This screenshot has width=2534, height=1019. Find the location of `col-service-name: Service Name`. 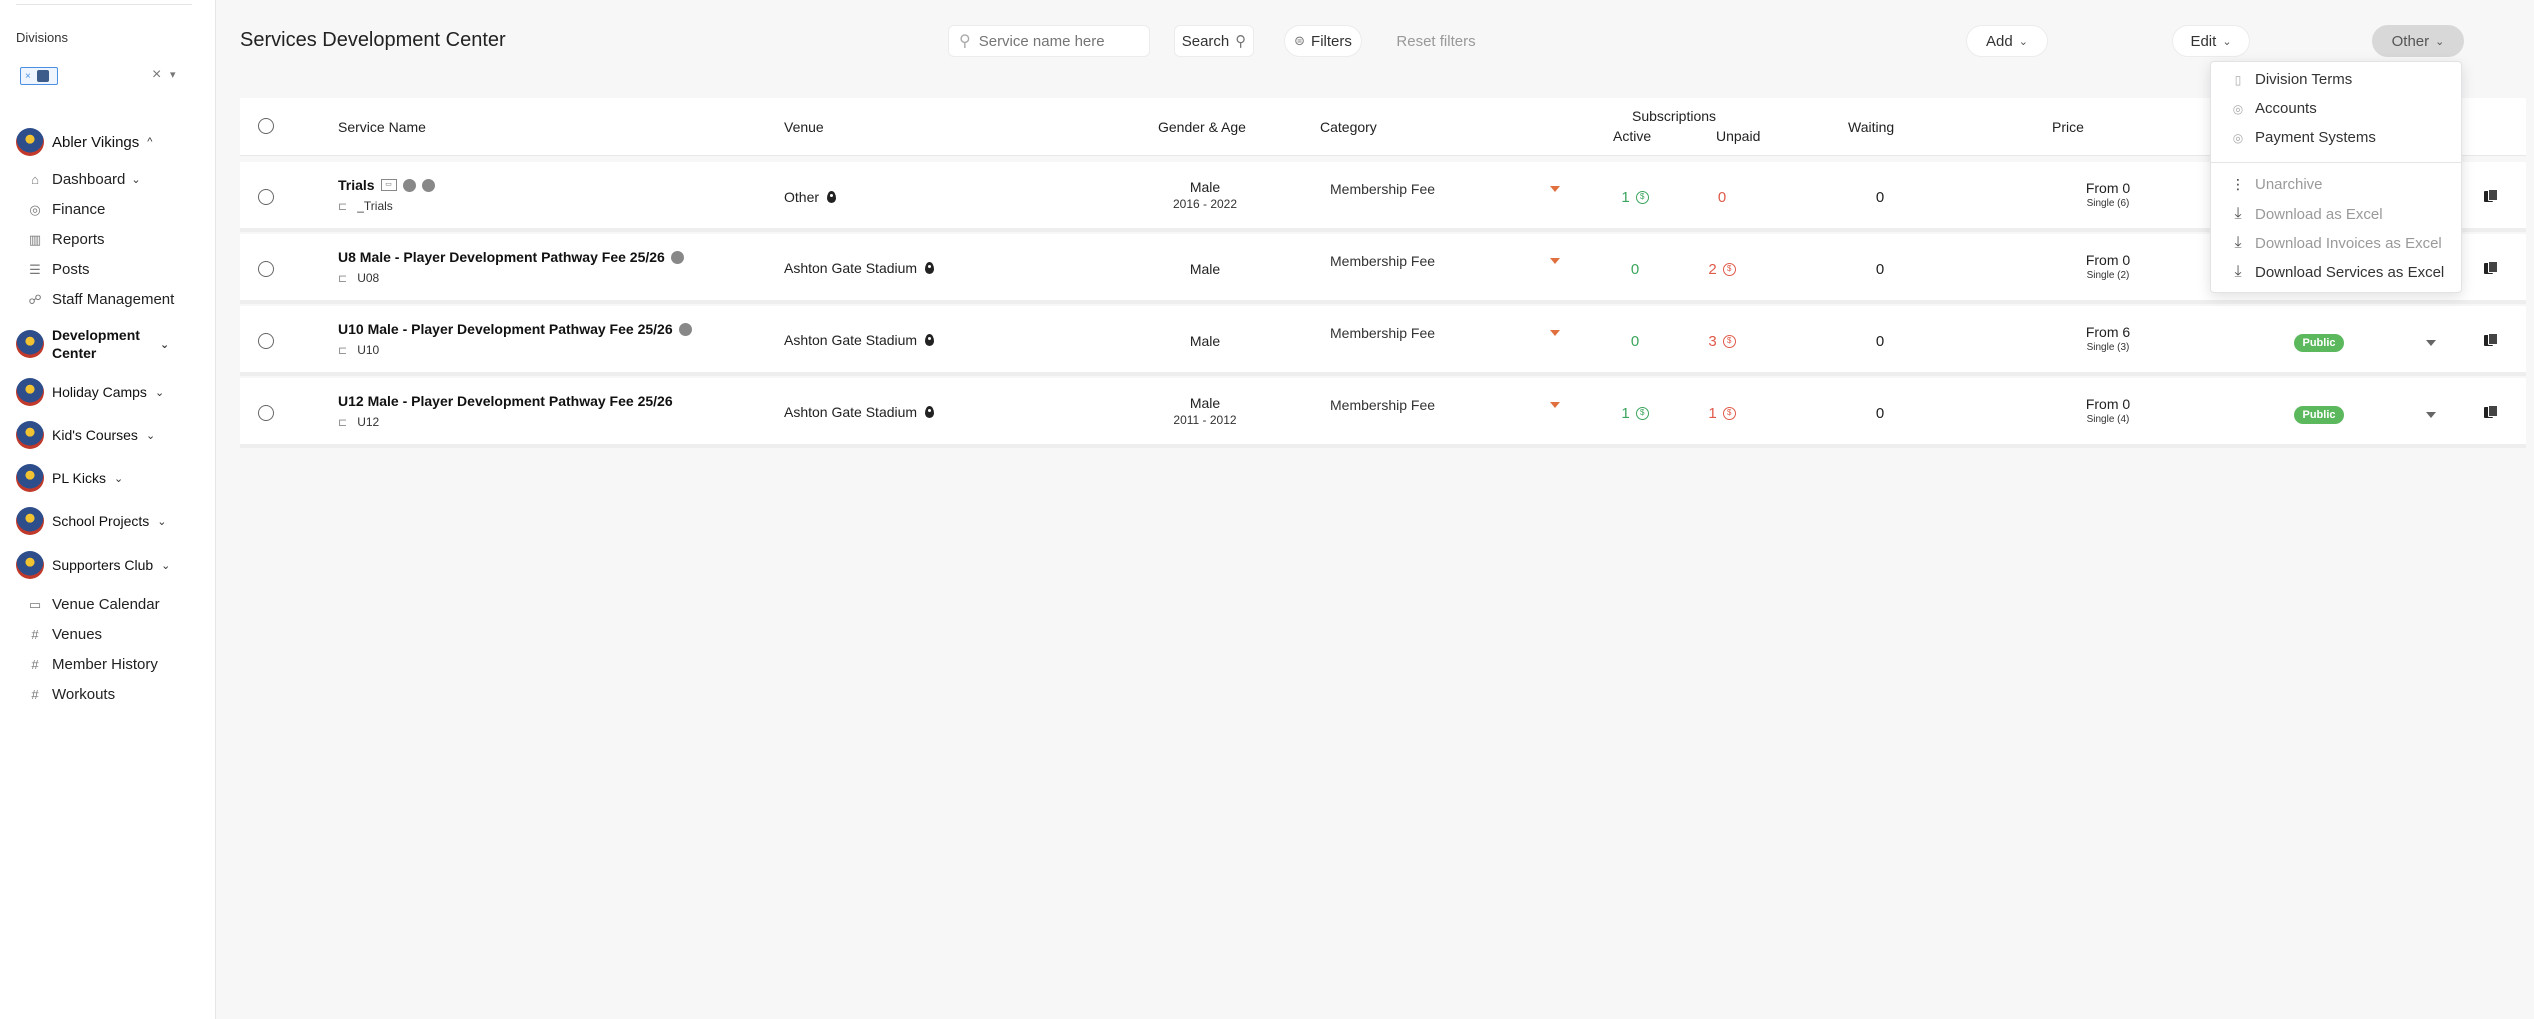

col-service-name: Service Name is located at coordinates (382, 127).